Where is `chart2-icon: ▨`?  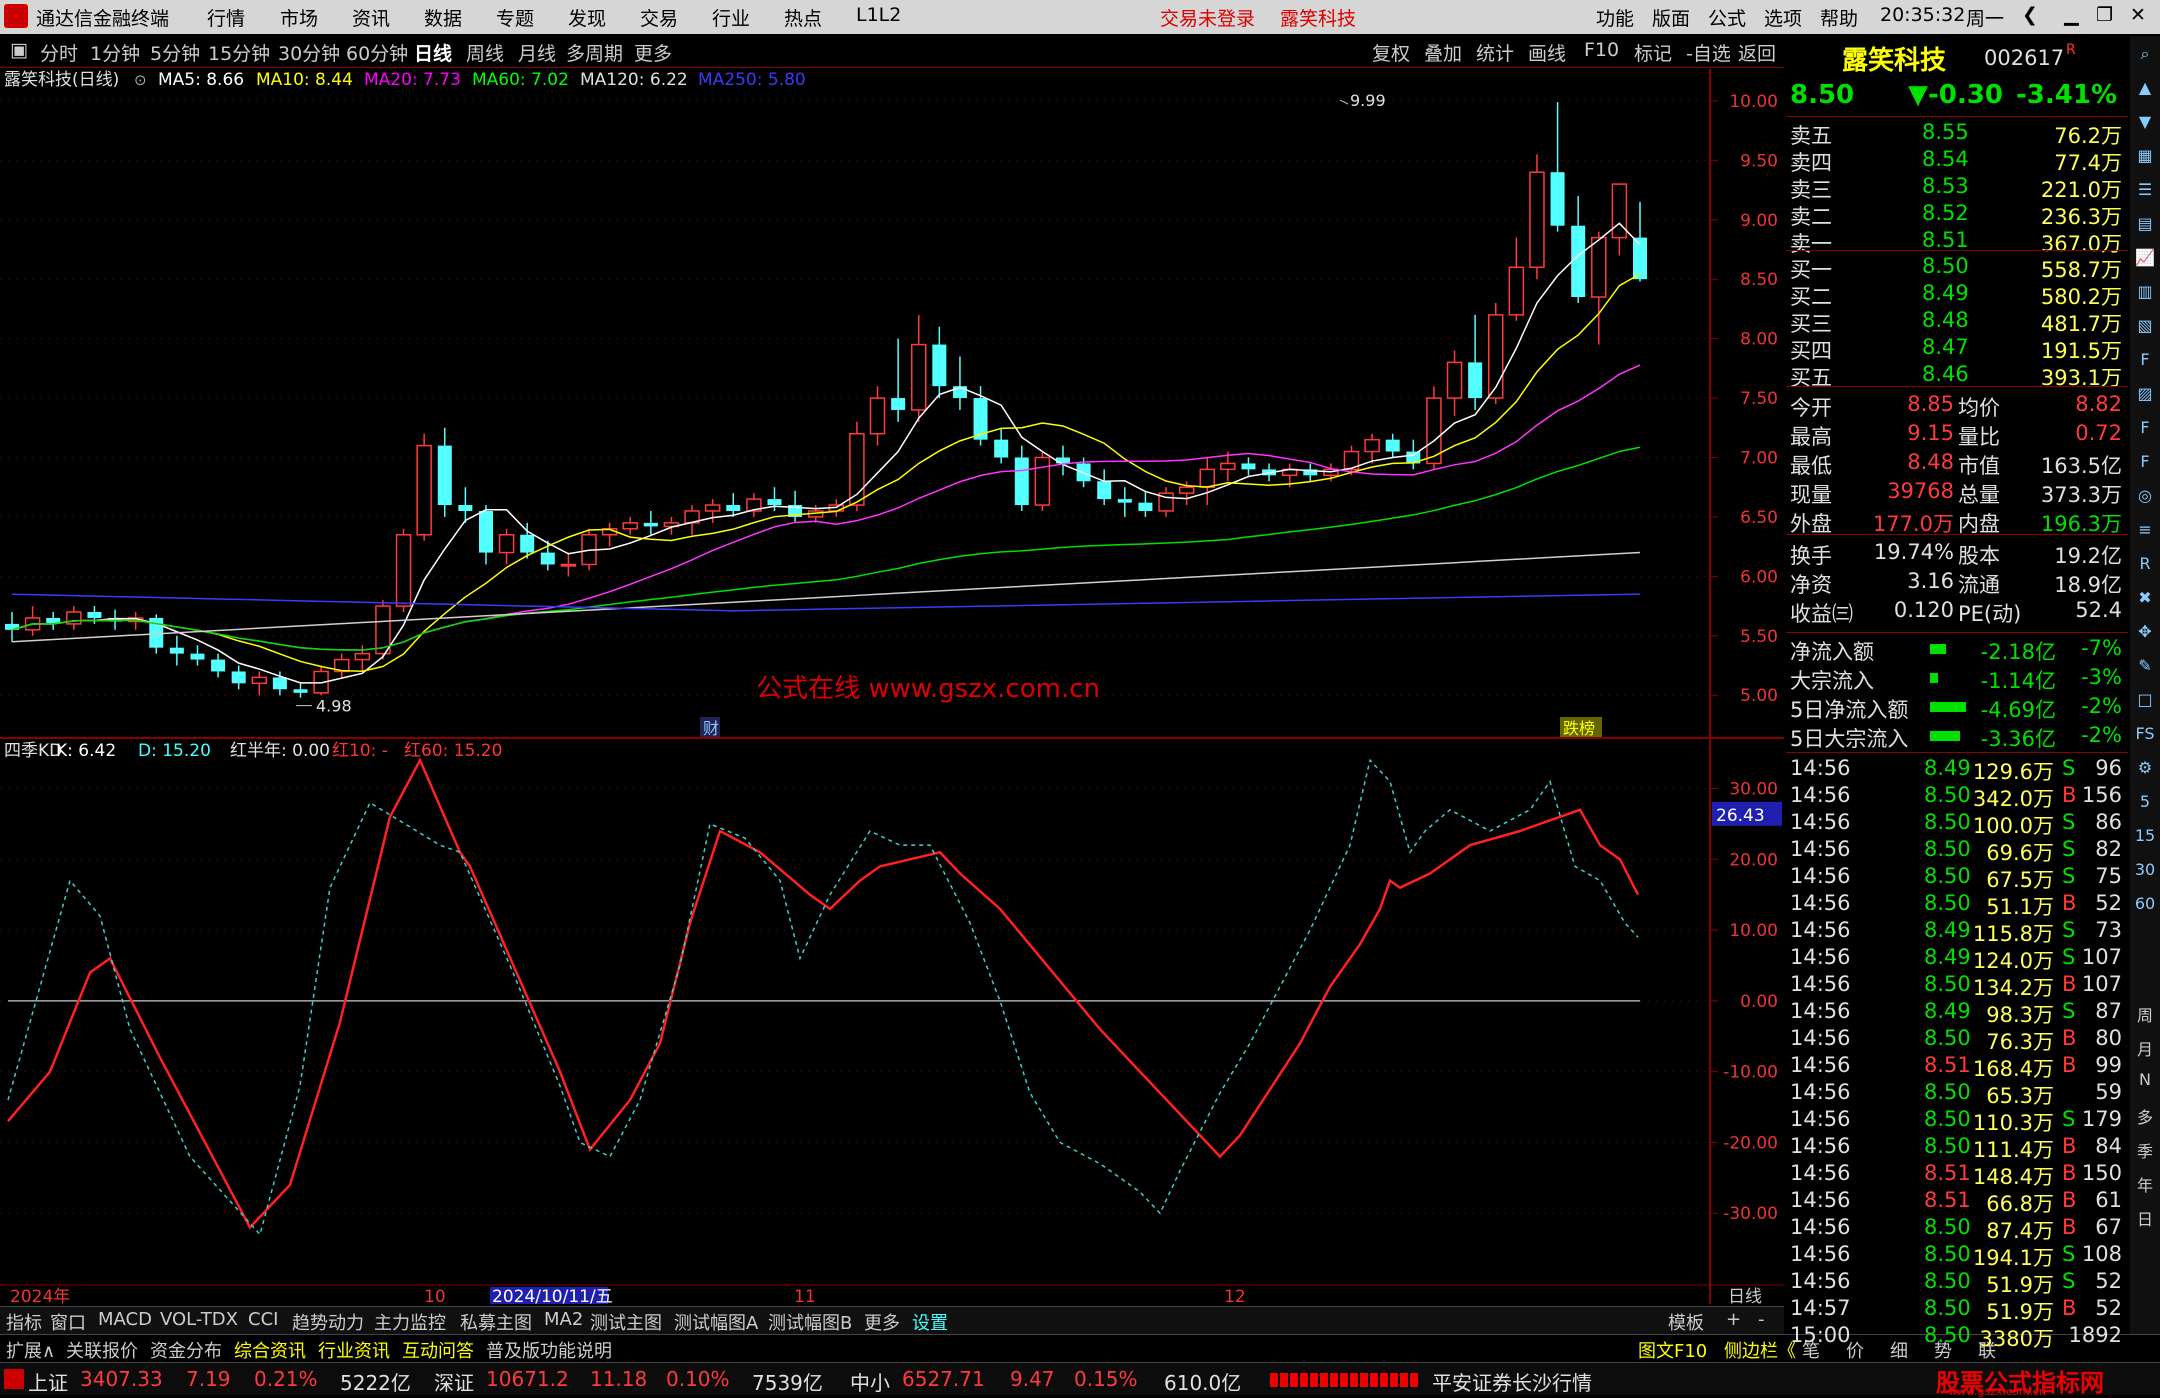
chart2-icon: ▨ is located at coordinates (2145, 395).